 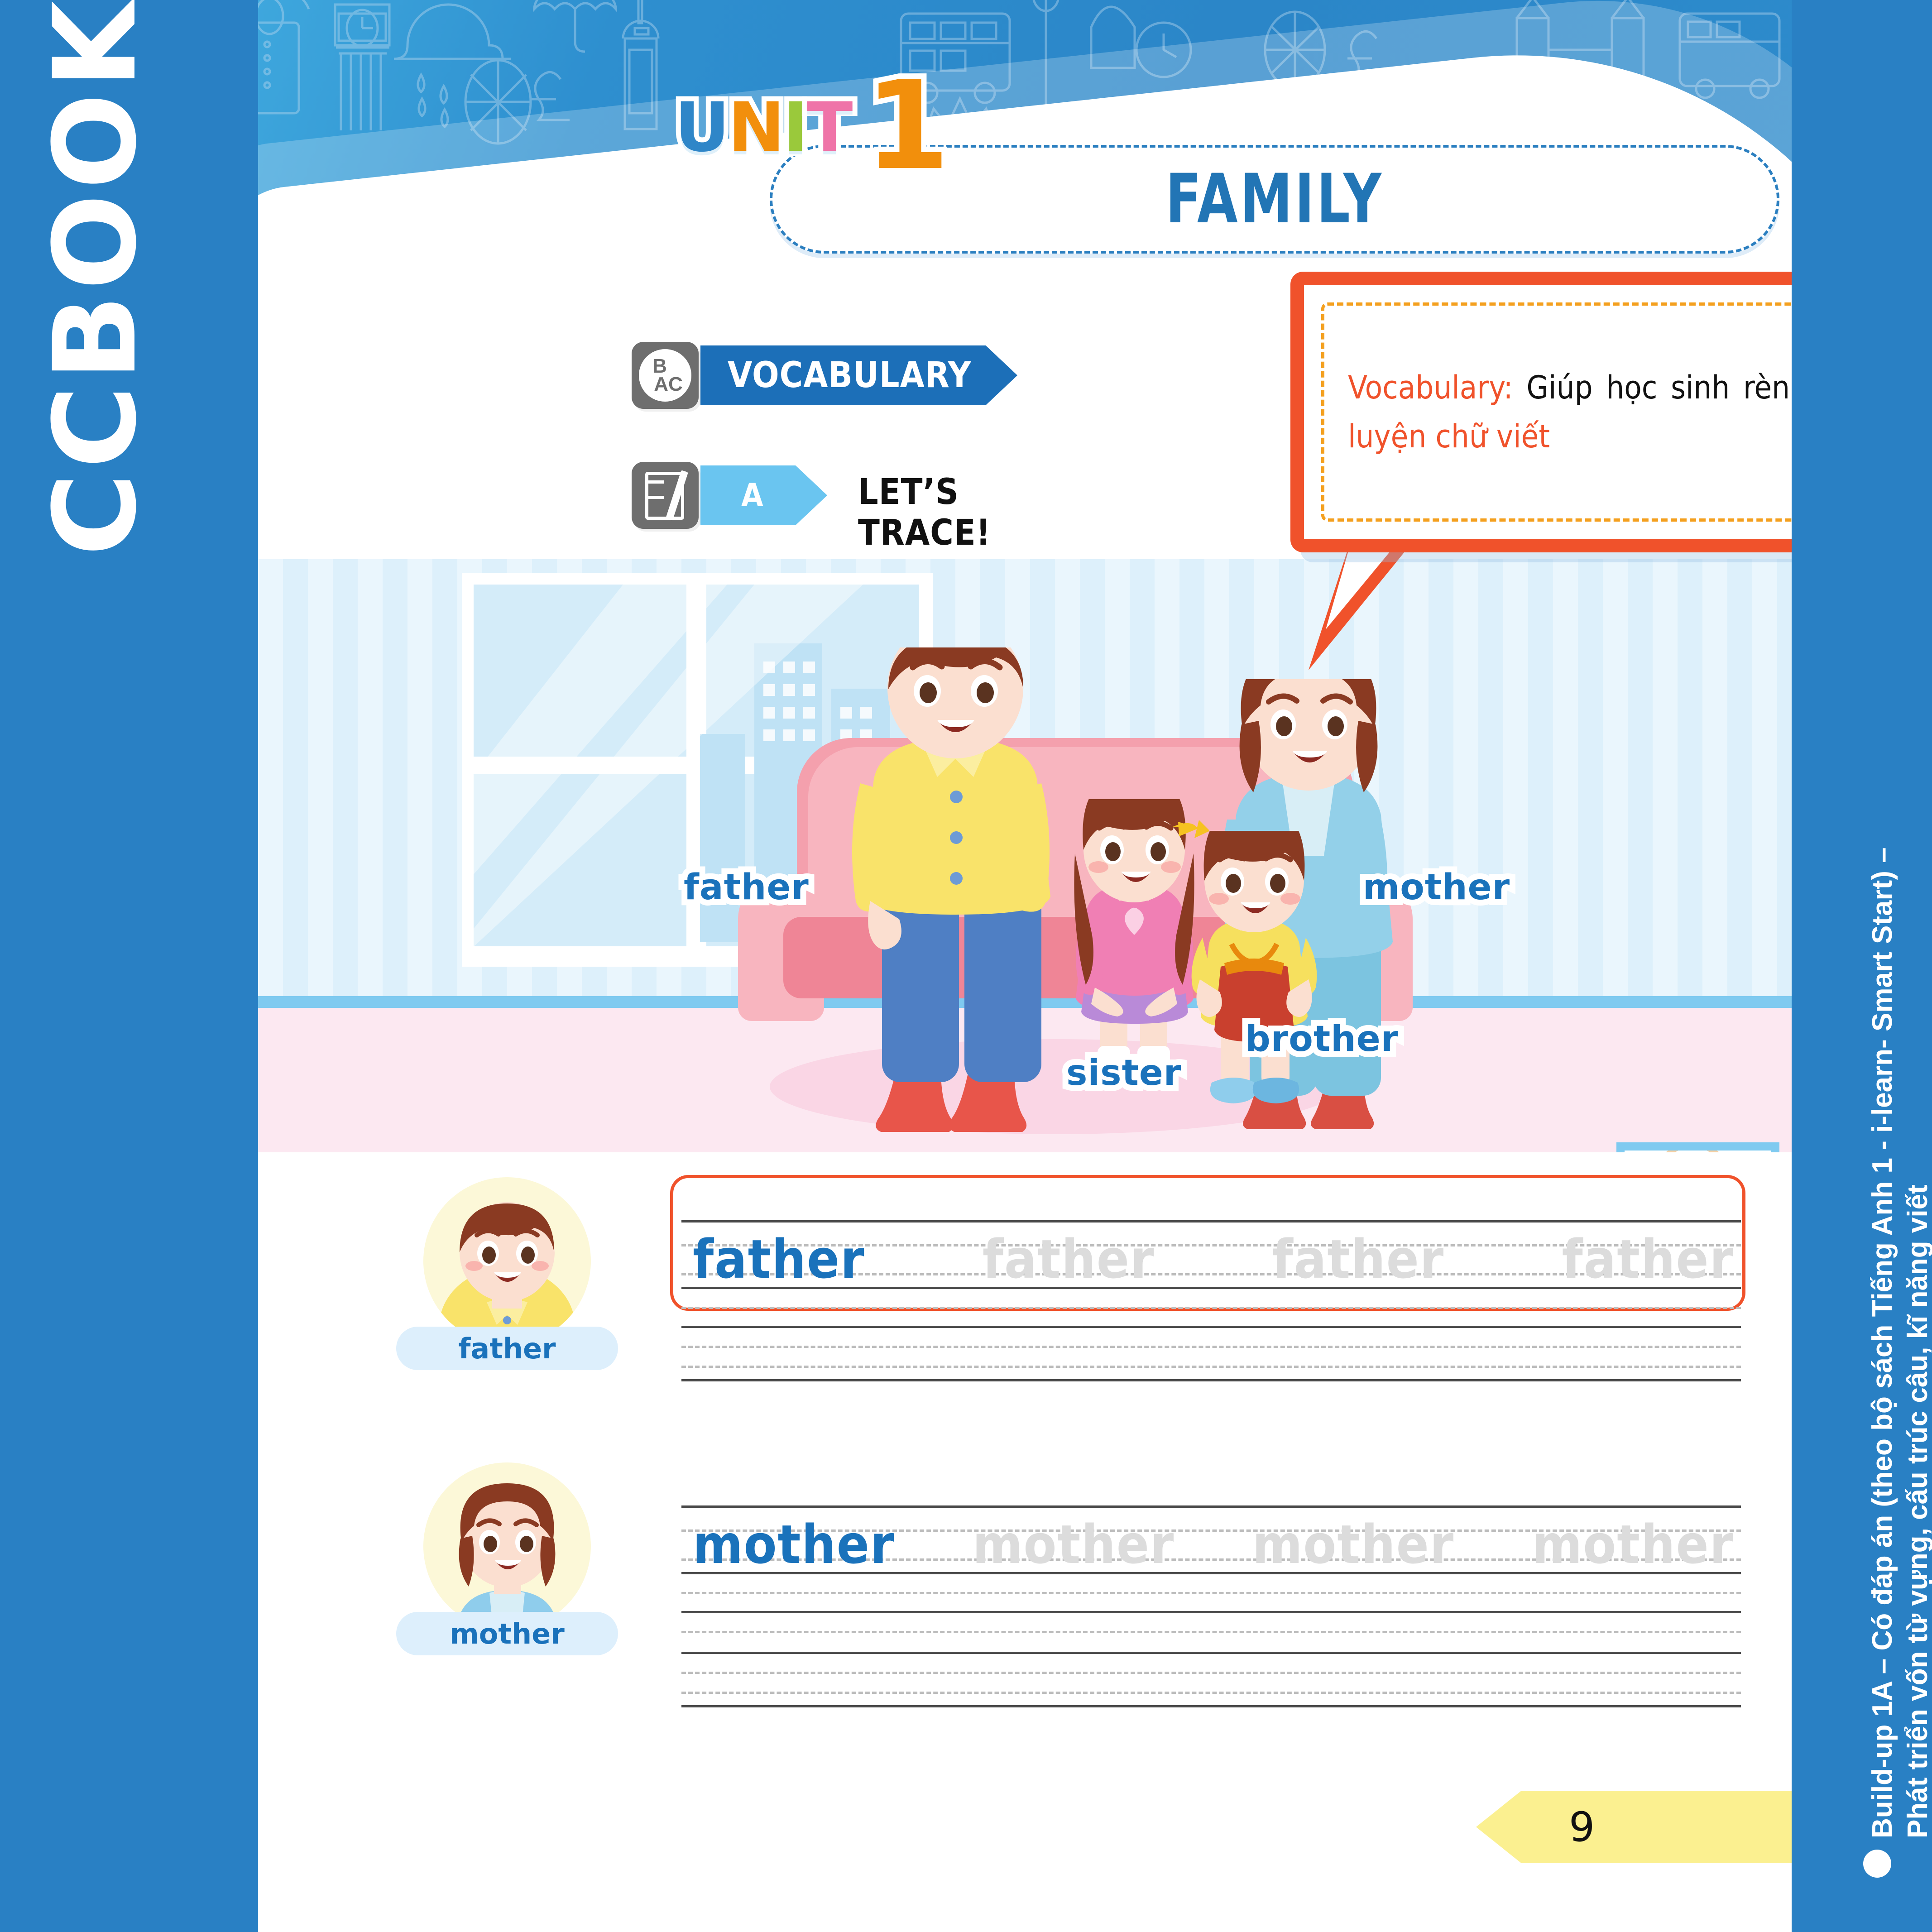 What do you see at coordinates (951, 889) in the screenshot?
I see `character-father` at bounding box center [951, 889].